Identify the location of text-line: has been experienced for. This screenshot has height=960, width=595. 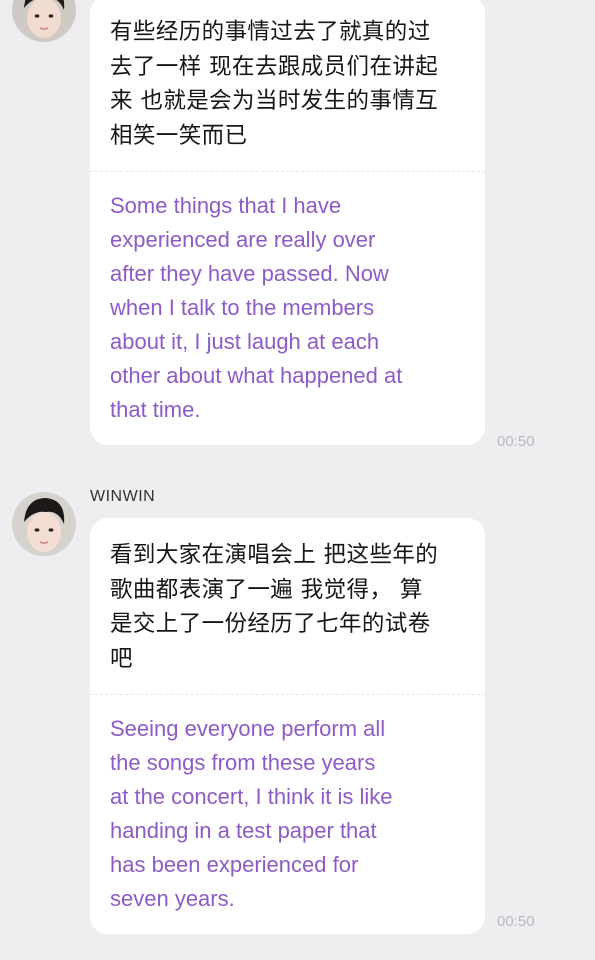
(234, 864).